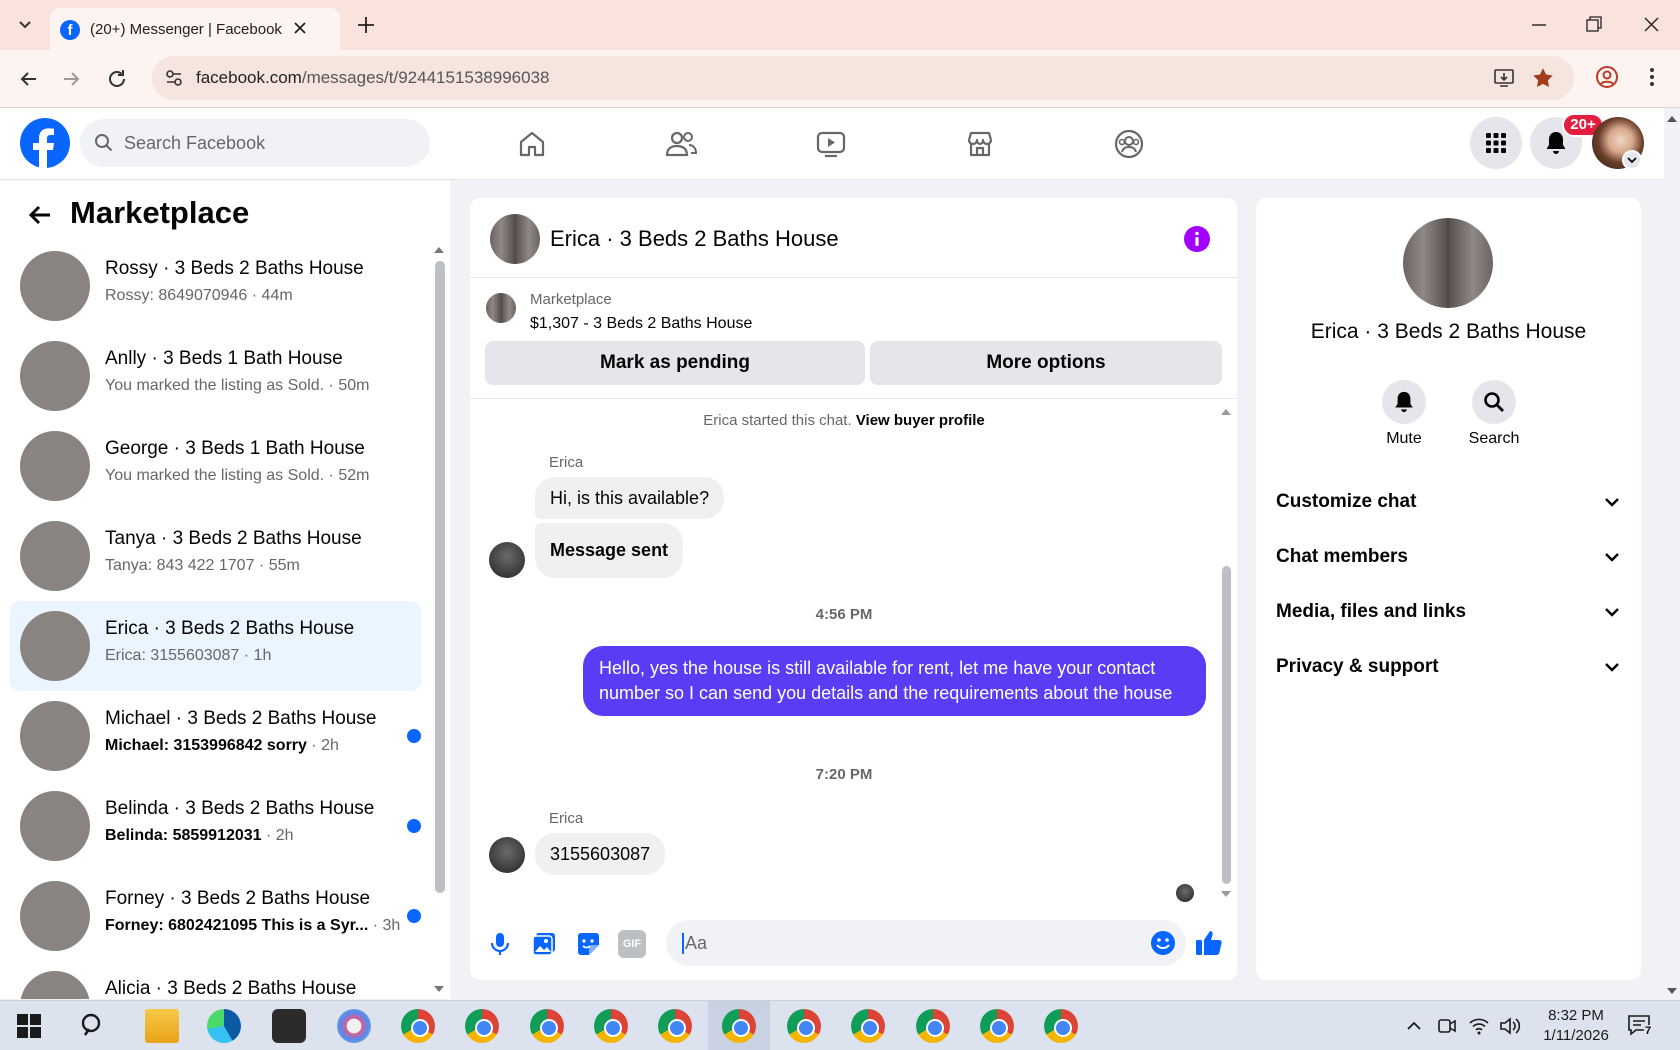 The width and height of the screenshot is (1680, 1050). I want to click on info-avatar, so click(1448, 263).